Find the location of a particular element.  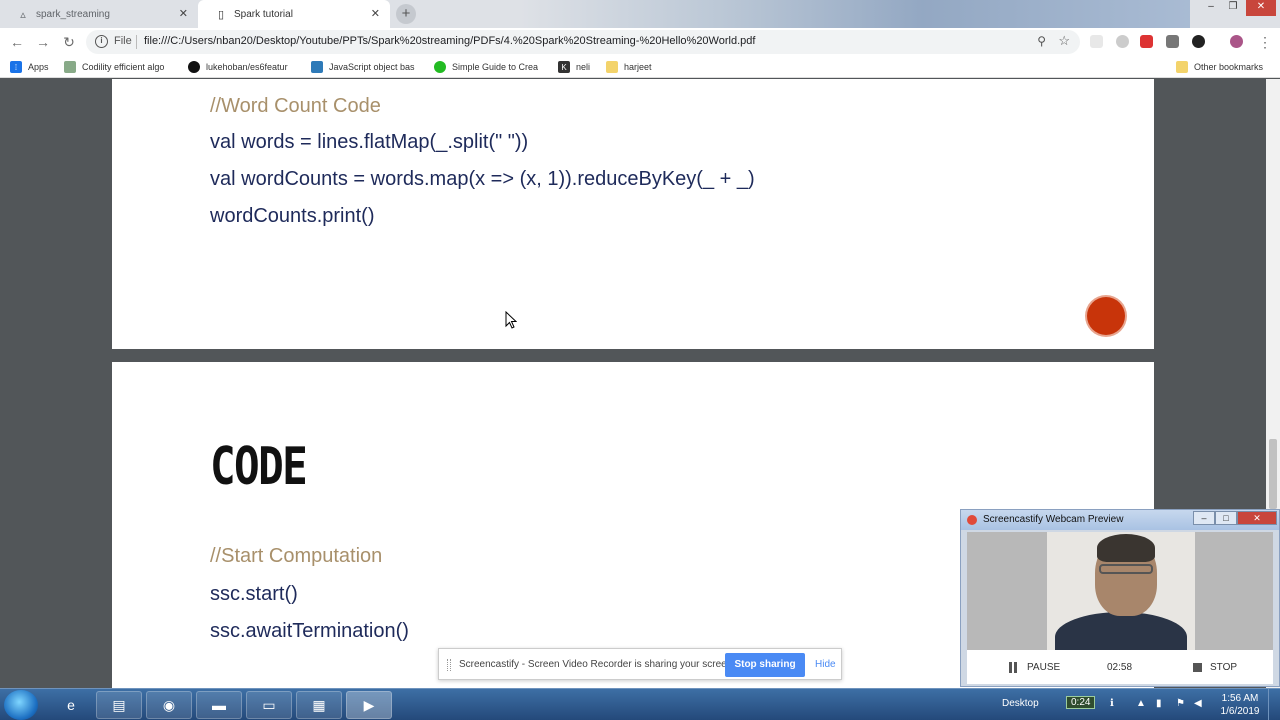

hide-button: Hide is located at coordinates (825, 664).